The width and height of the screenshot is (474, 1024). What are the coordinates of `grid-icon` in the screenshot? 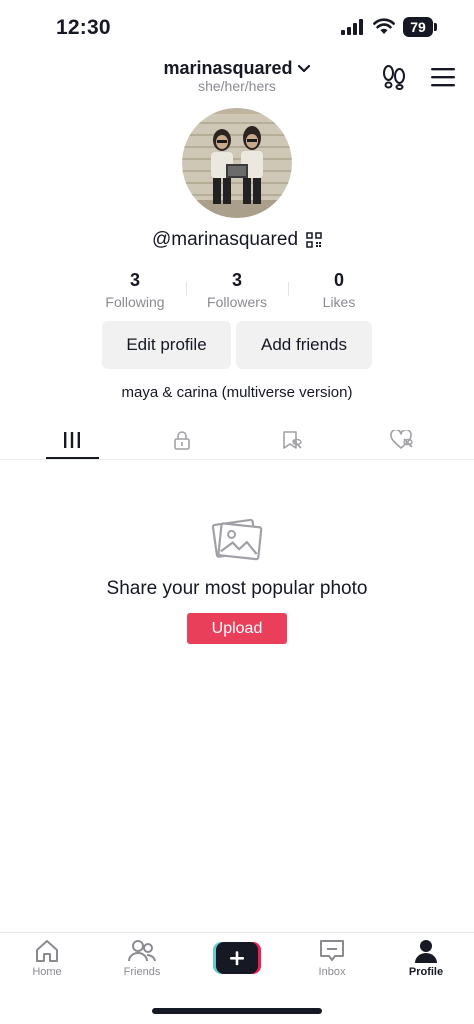 It's located at (72, 440).